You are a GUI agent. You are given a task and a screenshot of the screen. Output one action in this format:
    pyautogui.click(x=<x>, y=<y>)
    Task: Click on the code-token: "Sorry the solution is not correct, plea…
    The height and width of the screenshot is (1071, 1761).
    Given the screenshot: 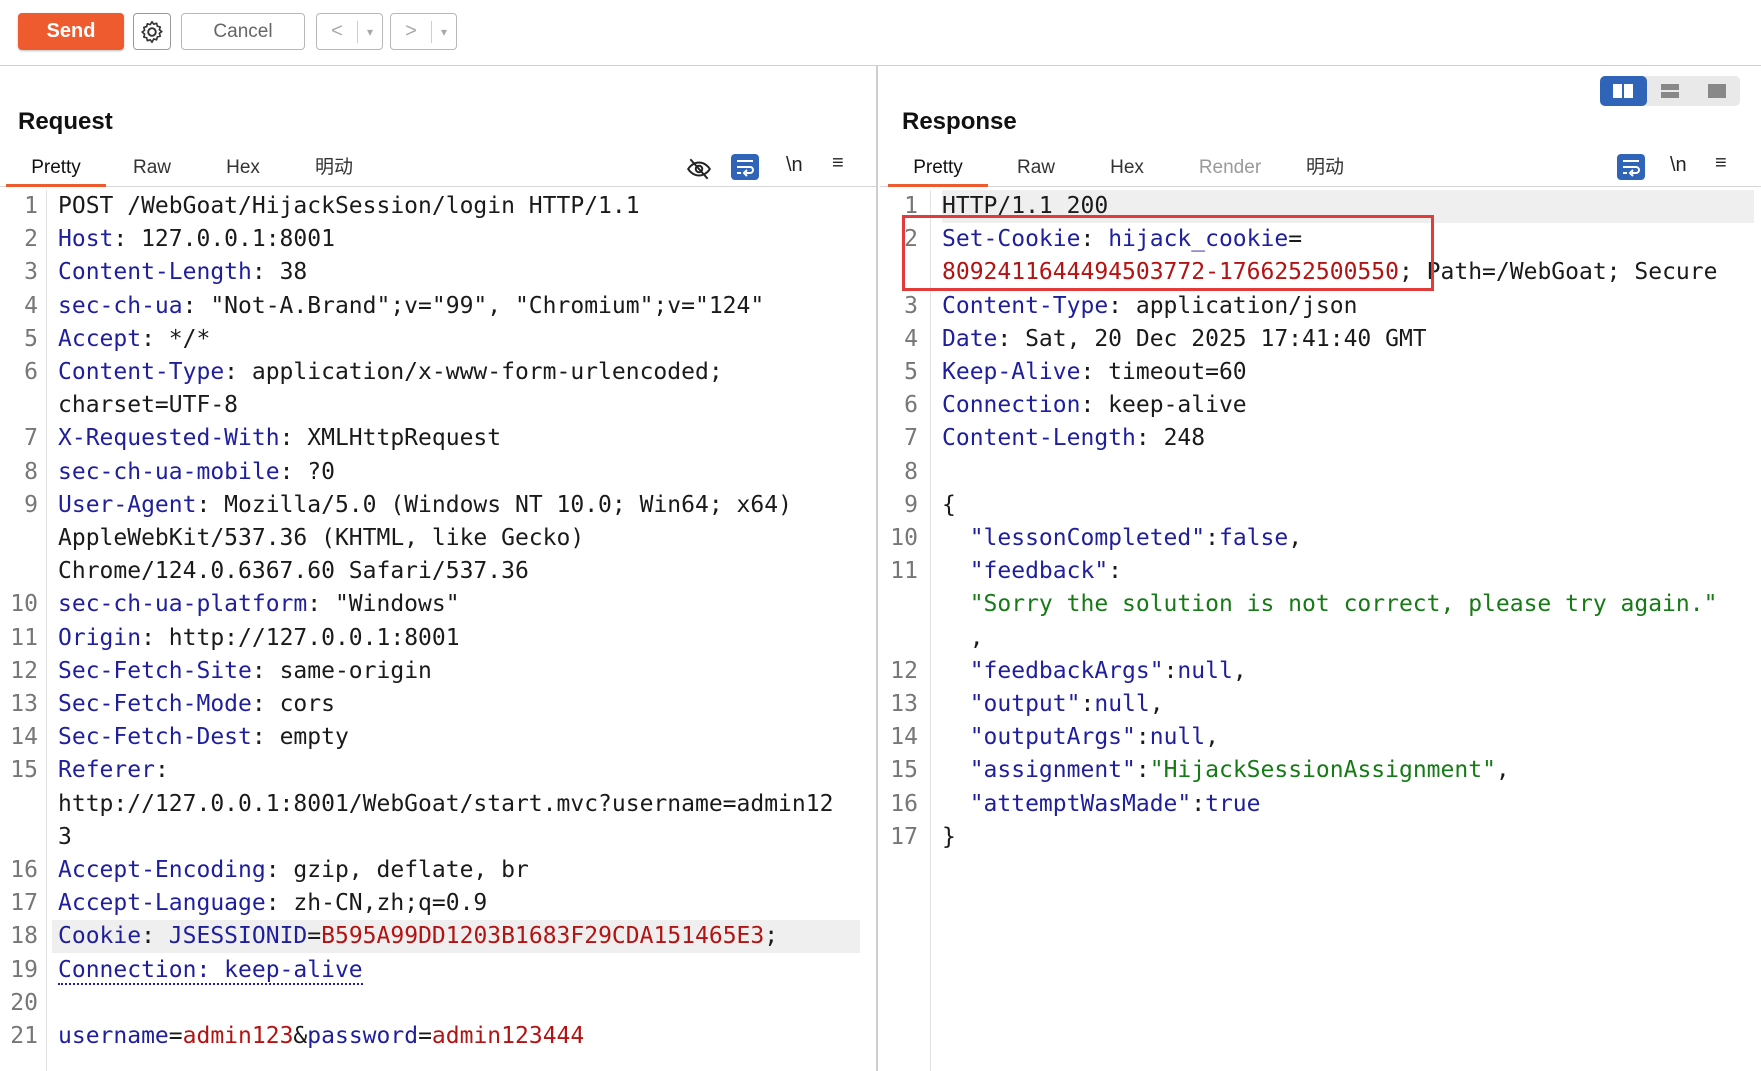 What is the action you would take?
    pyautogui.click(x=1330, y=604)
    